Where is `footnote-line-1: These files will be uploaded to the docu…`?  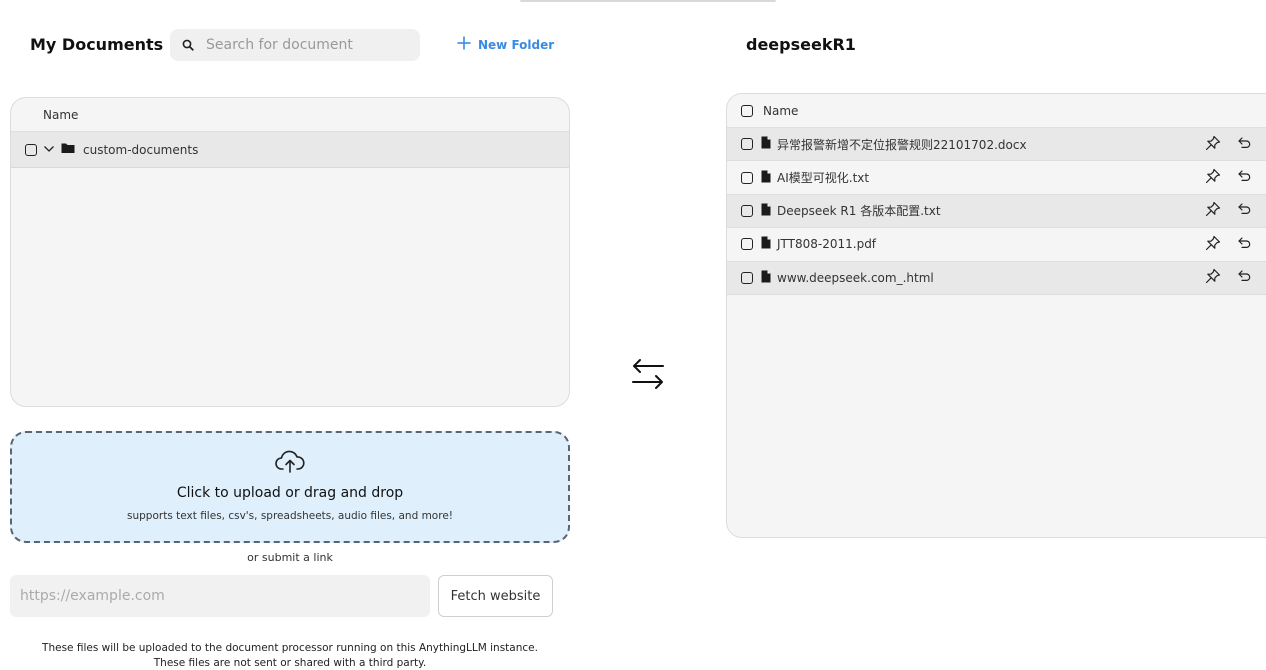 footnote-line-1: These files will be uploaded to the docu… is located at coordinates (290, 648).